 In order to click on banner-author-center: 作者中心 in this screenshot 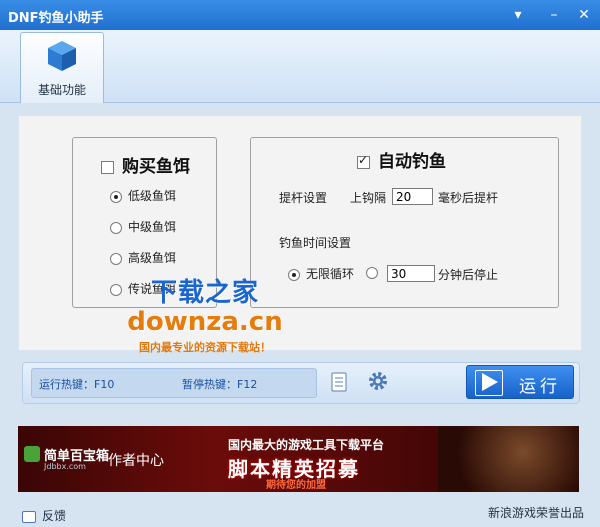, I will do `click(136, 461)`.